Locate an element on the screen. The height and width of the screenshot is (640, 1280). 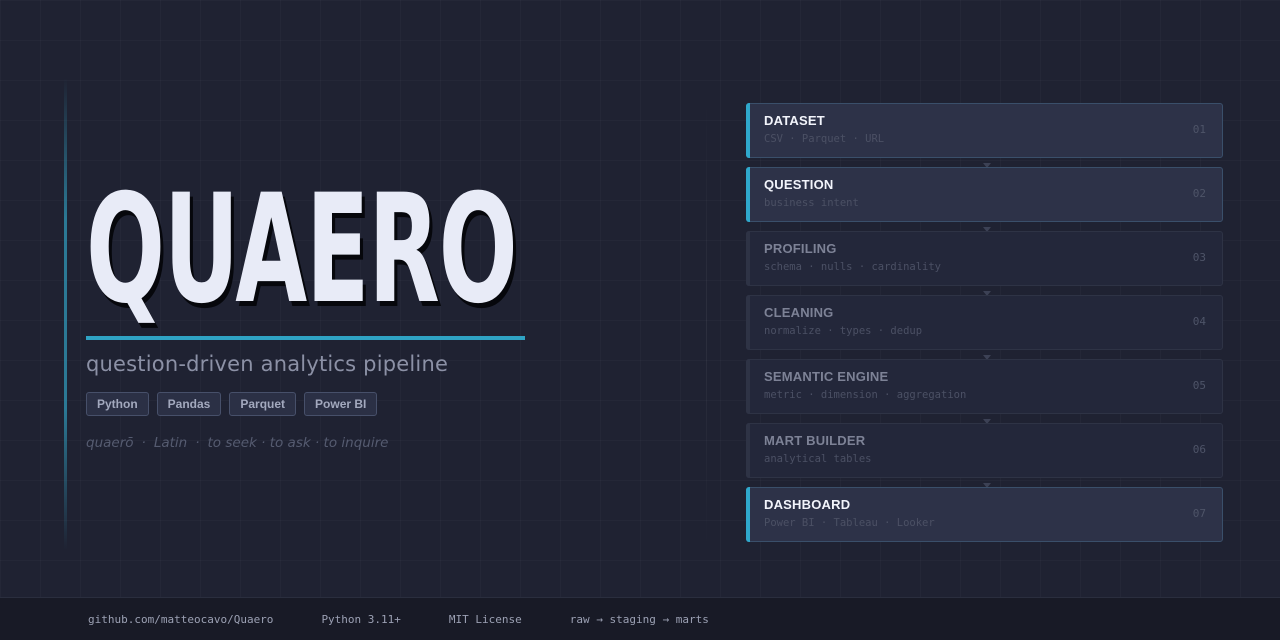
tag-python: Python is located at coordinates (117, 404).